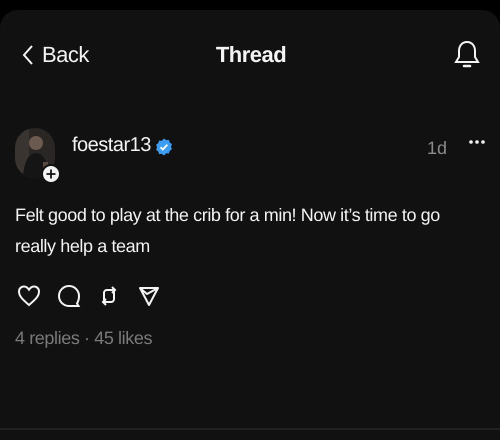 The width and height of the screenshot is (500, 440). What do you see at coordinates (467, 55) in the screenshot?
I see `bell-icon` at bounding box center [467, 55].